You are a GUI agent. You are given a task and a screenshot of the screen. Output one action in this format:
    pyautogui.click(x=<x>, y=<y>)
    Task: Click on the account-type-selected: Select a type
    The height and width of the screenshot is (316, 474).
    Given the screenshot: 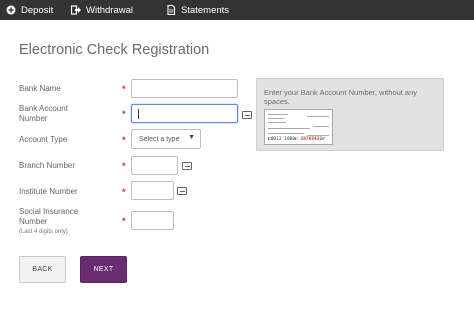 What is the action you would take?
    pyautogui.click(x=159, y=139)
    